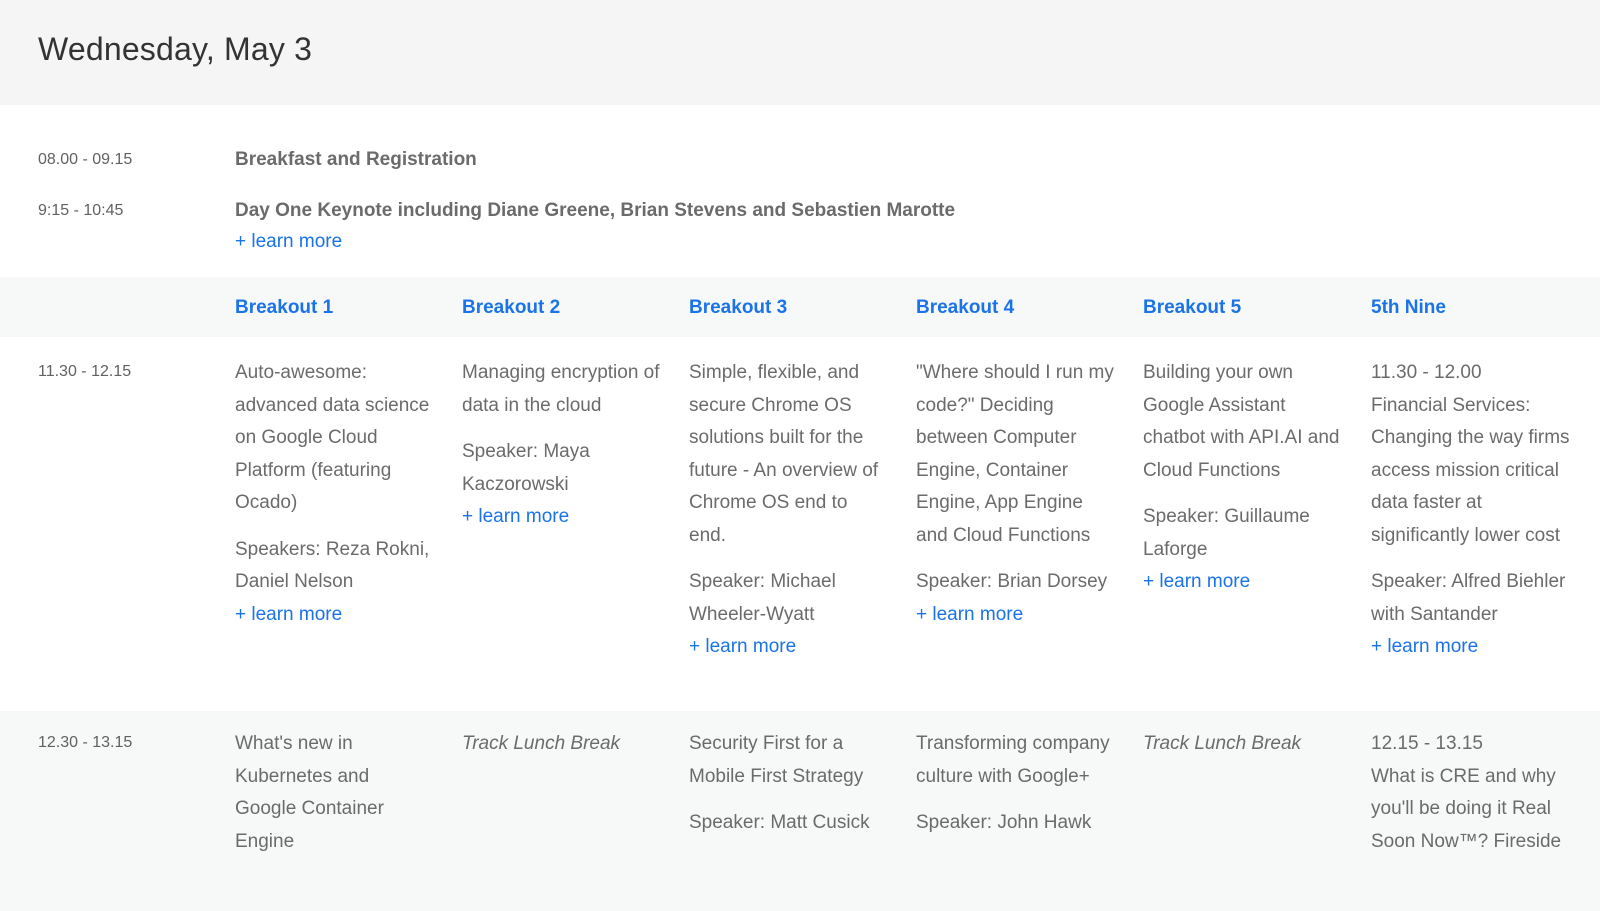 This screenshot has height=911, width=1600. What do you see at coordinates (762, 598) in the screenshot?
I see `session-speaker: Speaker: Michael Wheeler-Wyatt` at bounding box center [762, 598].